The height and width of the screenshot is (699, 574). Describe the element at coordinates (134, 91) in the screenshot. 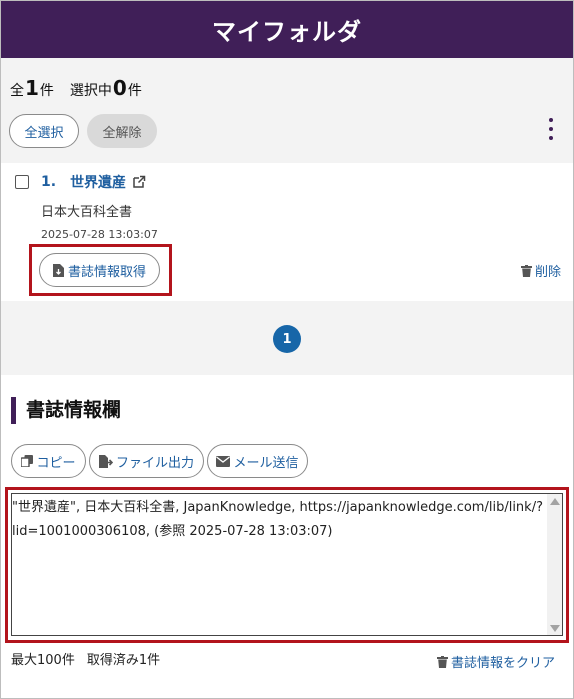

I see `selected-suffix: 件` at that location.